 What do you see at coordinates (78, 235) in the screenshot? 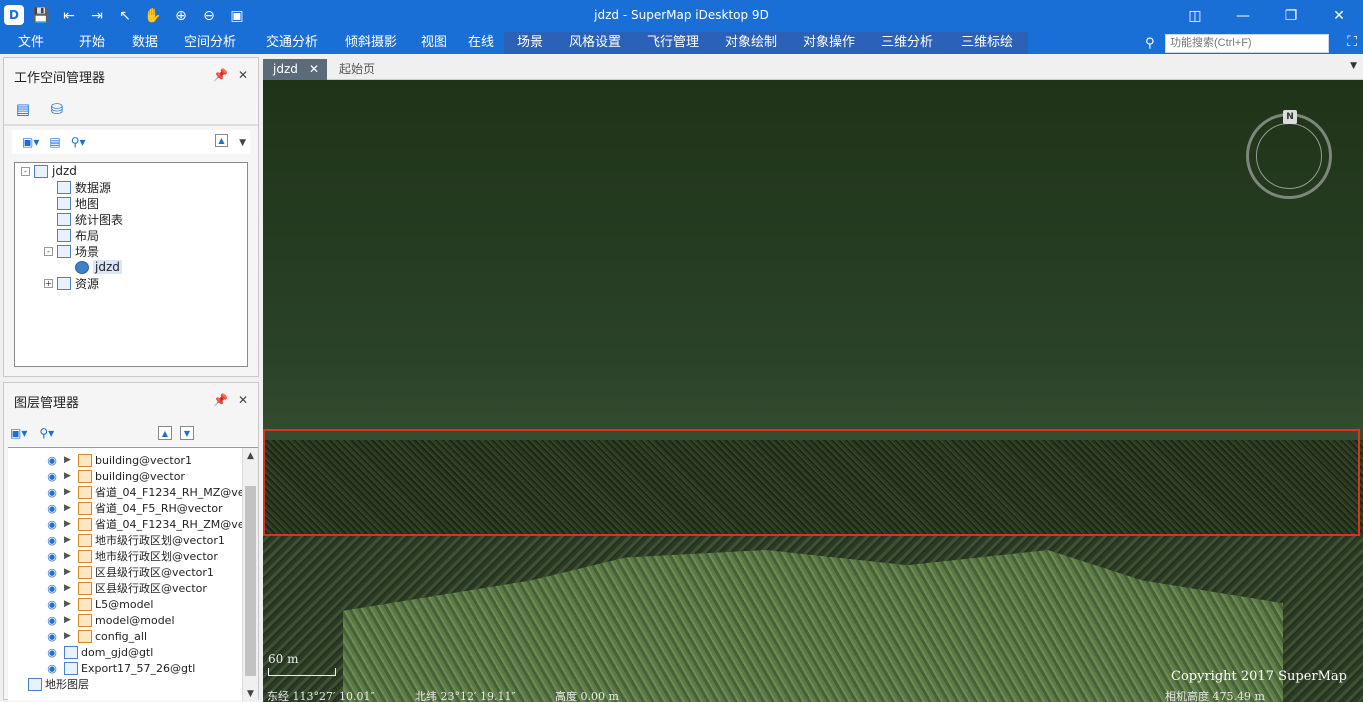
I see `tree-node-layouts: 布局` at bounding box center [78, 235].